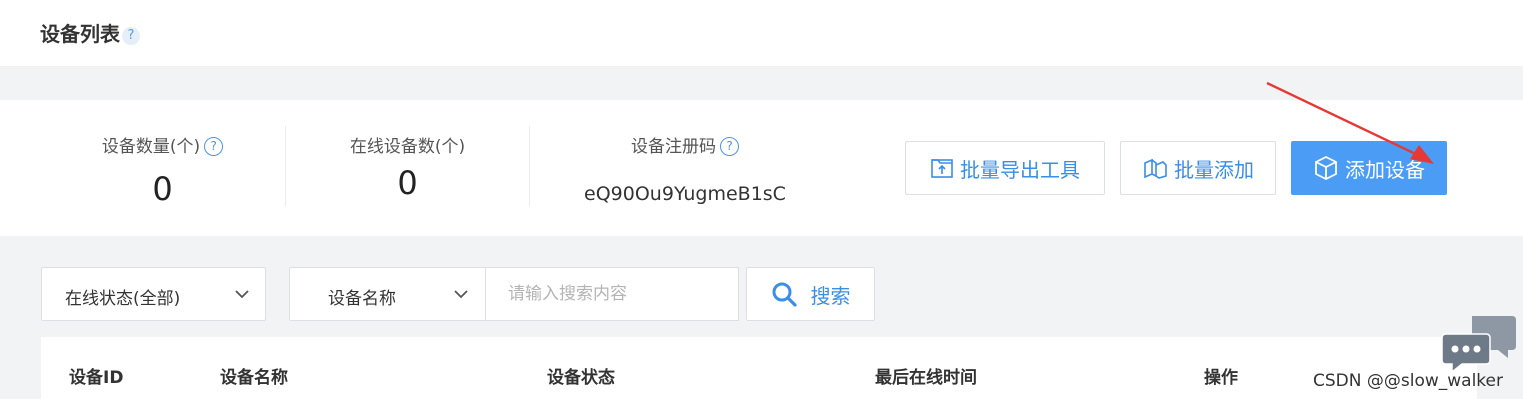  I want to click on reg-code-help-icon: ?, so click(729, 146).